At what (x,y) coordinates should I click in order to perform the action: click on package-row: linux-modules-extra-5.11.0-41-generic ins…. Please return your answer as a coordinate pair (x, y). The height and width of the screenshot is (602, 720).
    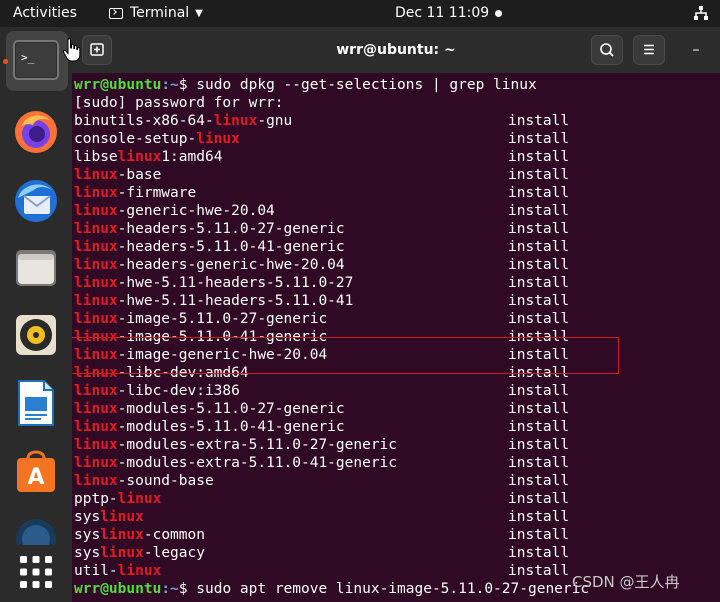
    Looking at the image, I should click on (321, 463).